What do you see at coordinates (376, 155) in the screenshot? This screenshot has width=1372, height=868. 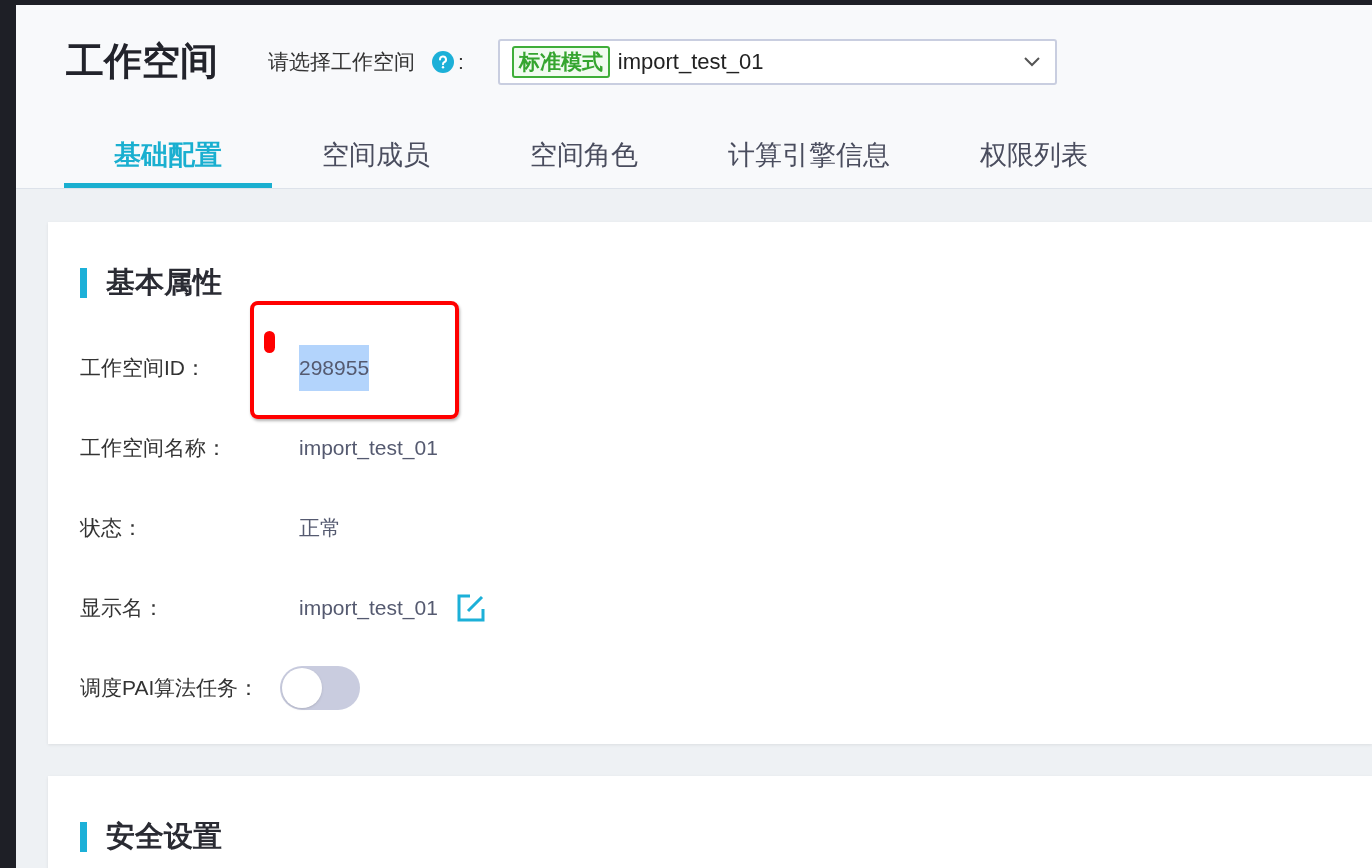 I see `tab: 空间成员` at bounding box center [376, 155].